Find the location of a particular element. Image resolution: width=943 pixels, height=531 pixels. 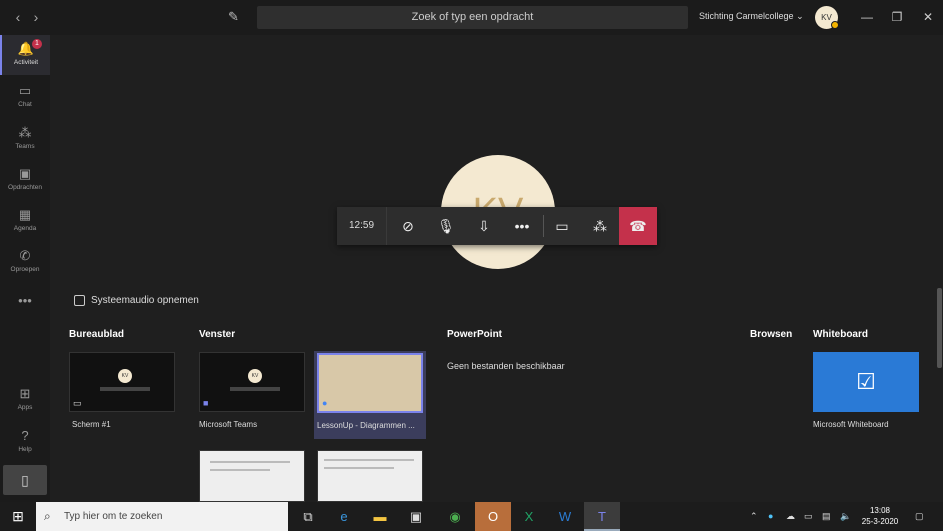

teams-taskbar-icon: T is located at coordinates (602, 516).